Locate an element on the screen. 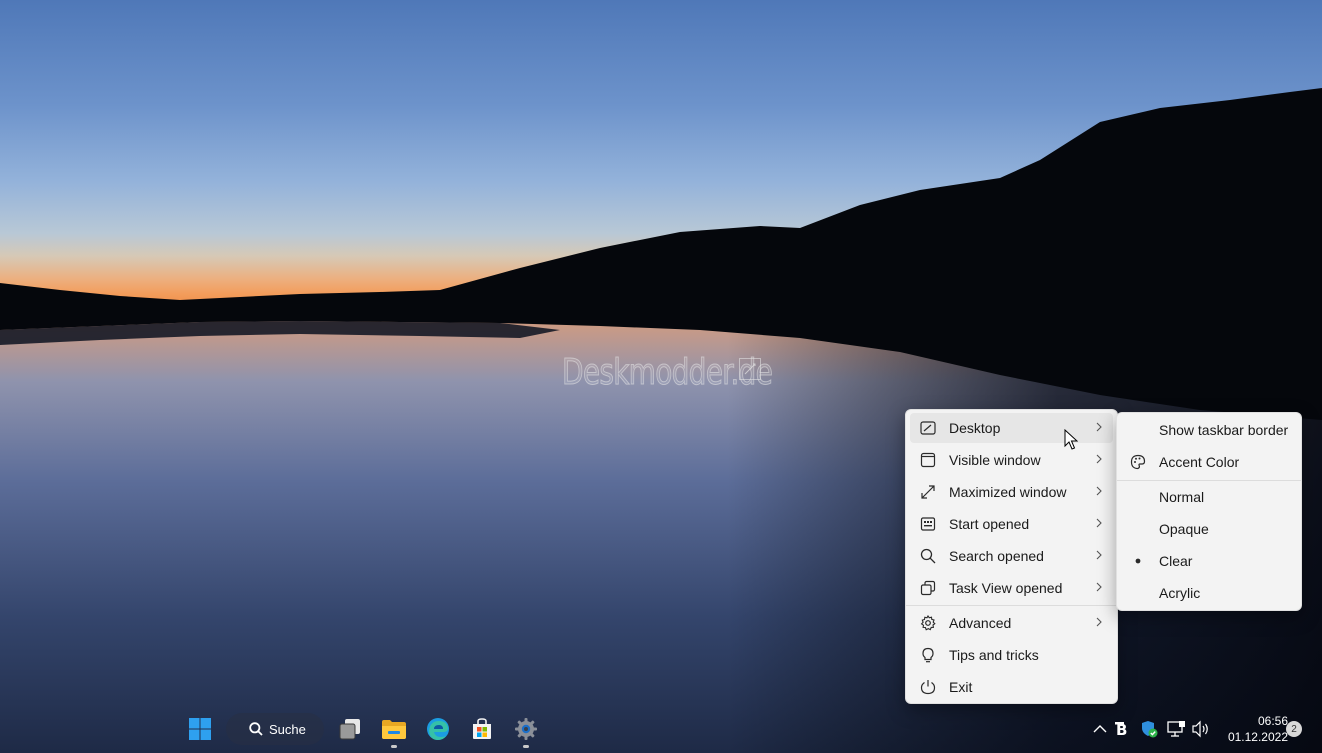  microsoft-store-icon is located at coordinates (482, 728).